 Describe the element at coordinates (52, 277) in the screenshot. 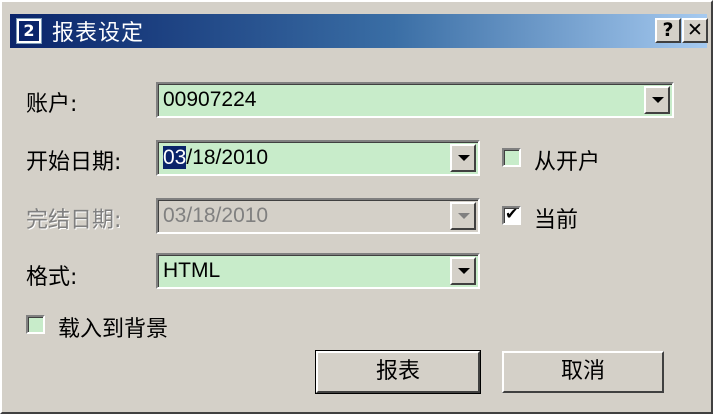

I see `format-label: 格式:` at that location.